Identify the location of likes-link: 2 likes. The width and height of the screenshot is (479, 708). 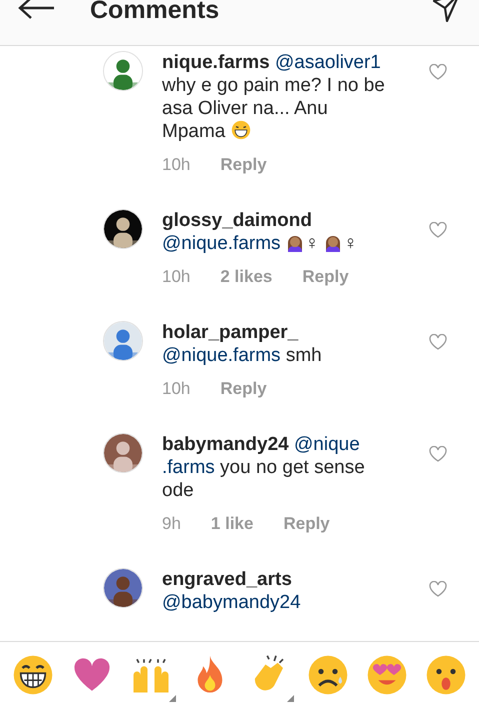
(246, 277).